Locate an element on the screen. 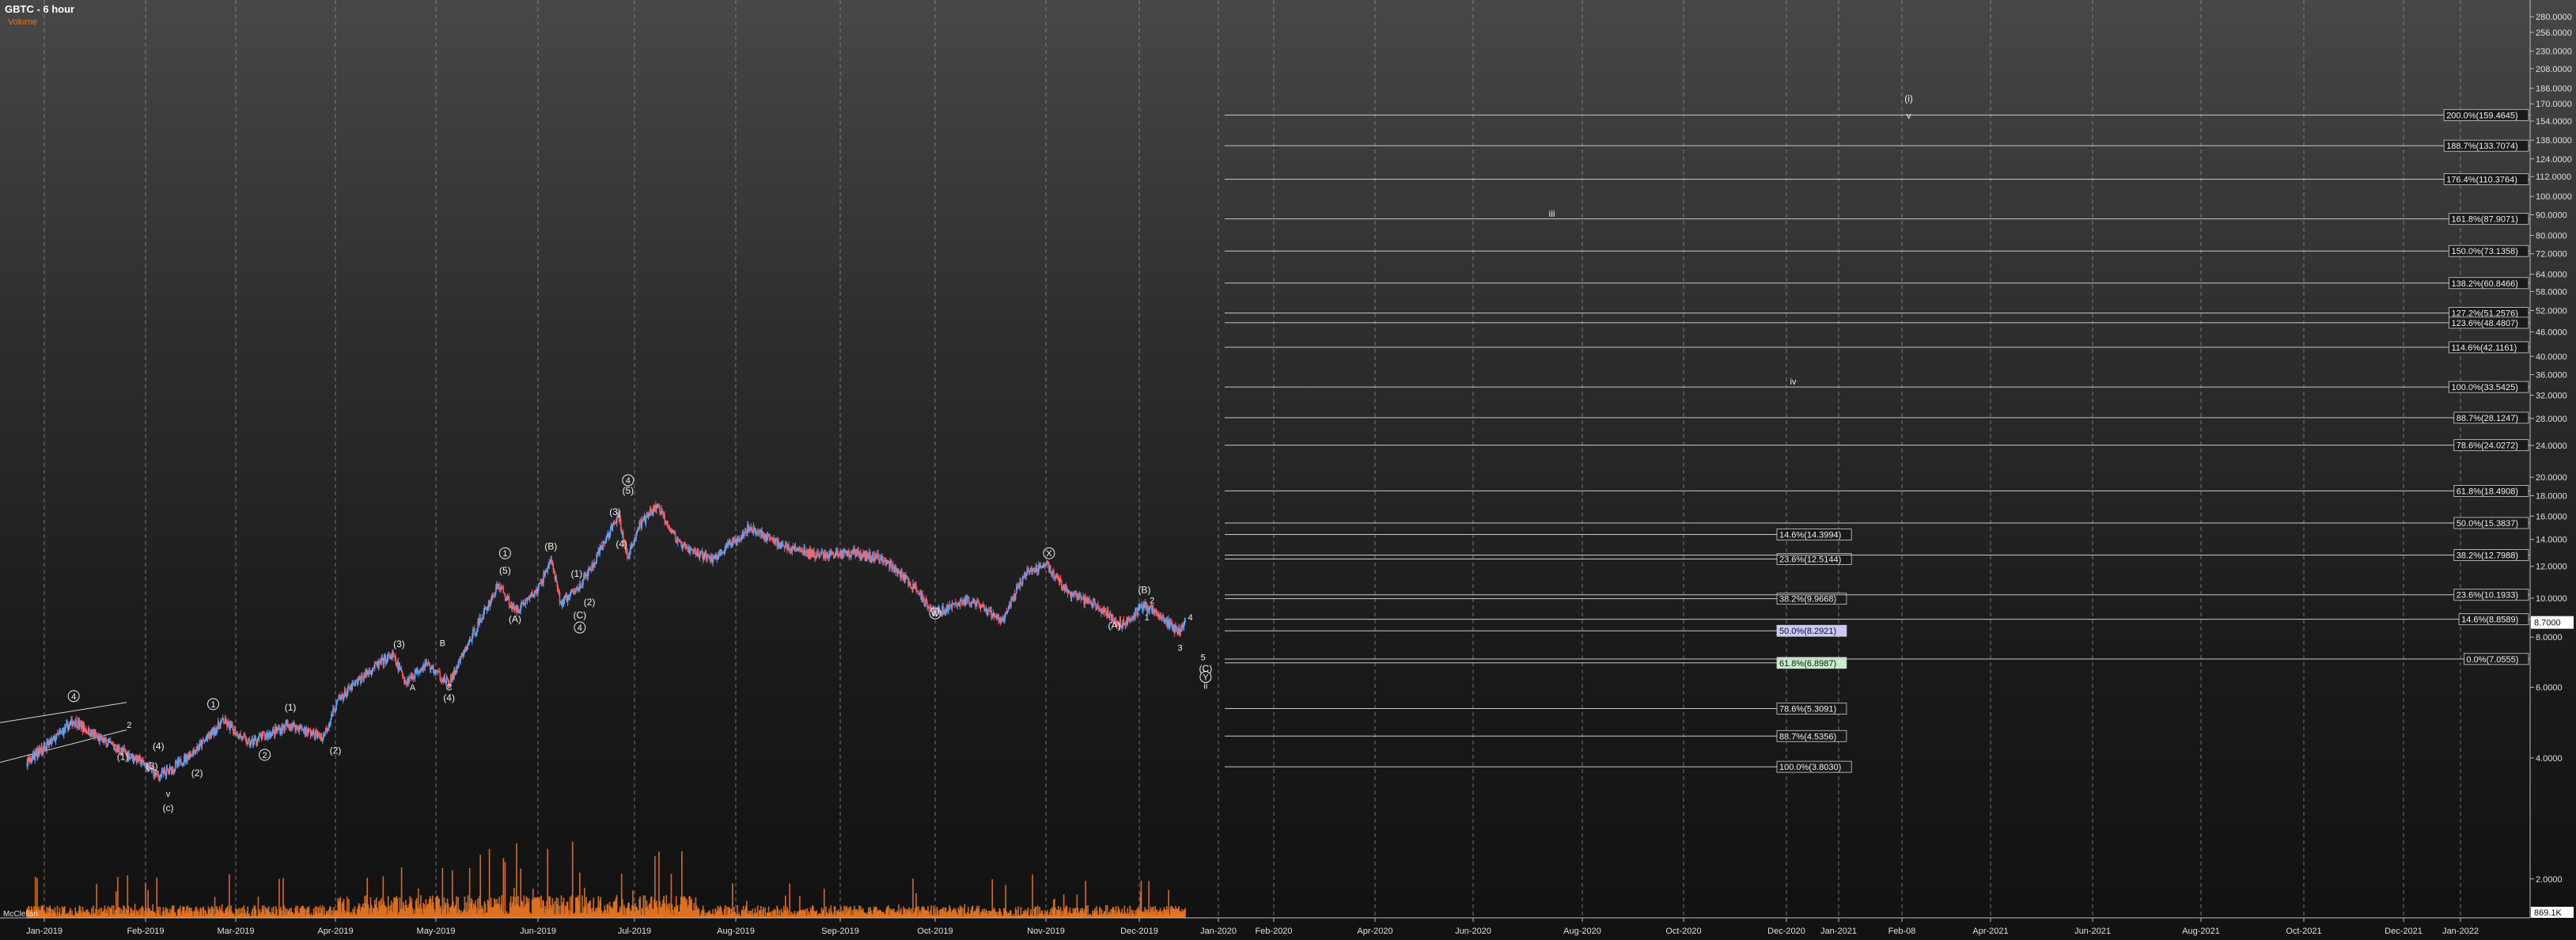 This screenshot has width=2576, height=940. fib-lower-label: 38.2%(9.9668) is located at coordinates (1808, 600).